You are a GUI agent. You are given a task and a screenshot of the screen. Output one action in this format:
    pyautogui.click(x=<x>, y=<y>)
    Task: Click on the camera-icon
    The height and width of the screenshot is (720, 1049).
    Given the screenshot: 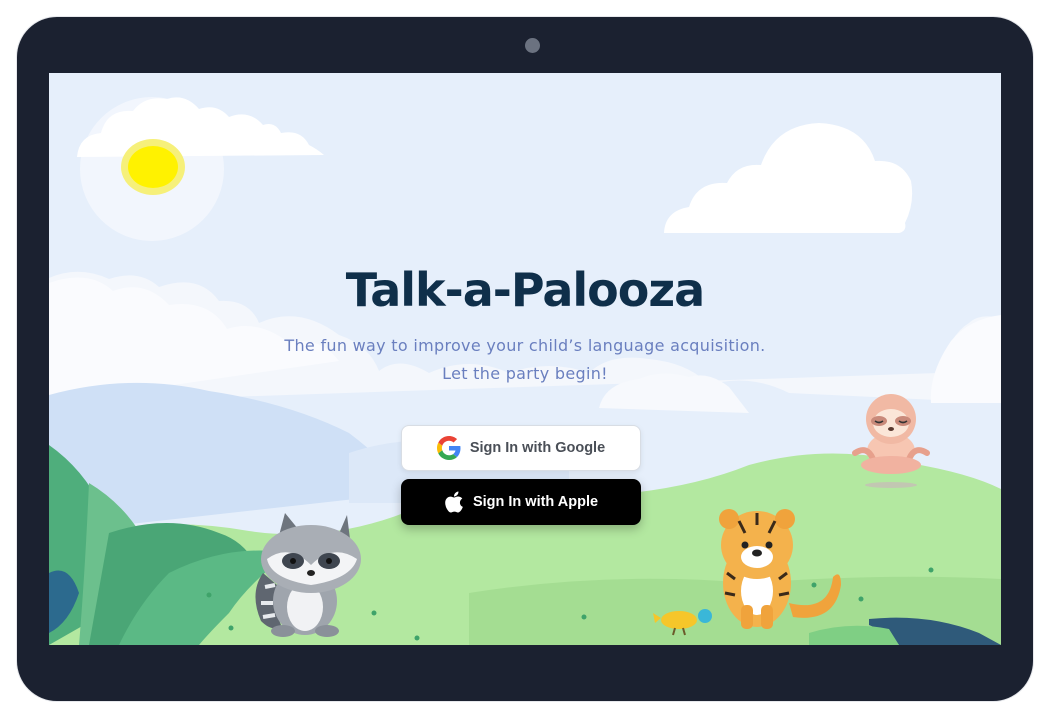 What is the action you would take?
    pyautogui.click(x=532, y=45)
    